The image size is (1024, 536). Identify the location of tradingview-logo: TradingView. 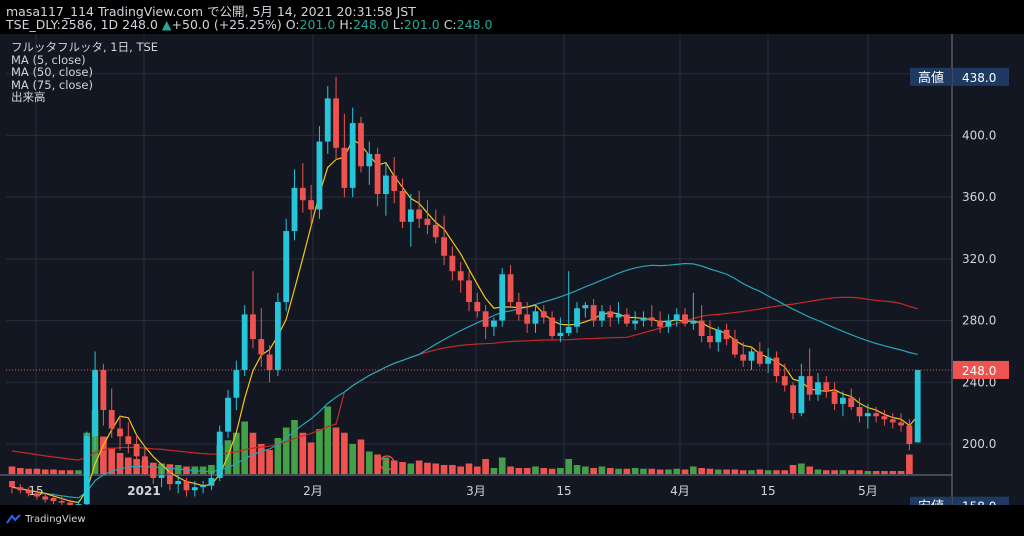
(46, 519).